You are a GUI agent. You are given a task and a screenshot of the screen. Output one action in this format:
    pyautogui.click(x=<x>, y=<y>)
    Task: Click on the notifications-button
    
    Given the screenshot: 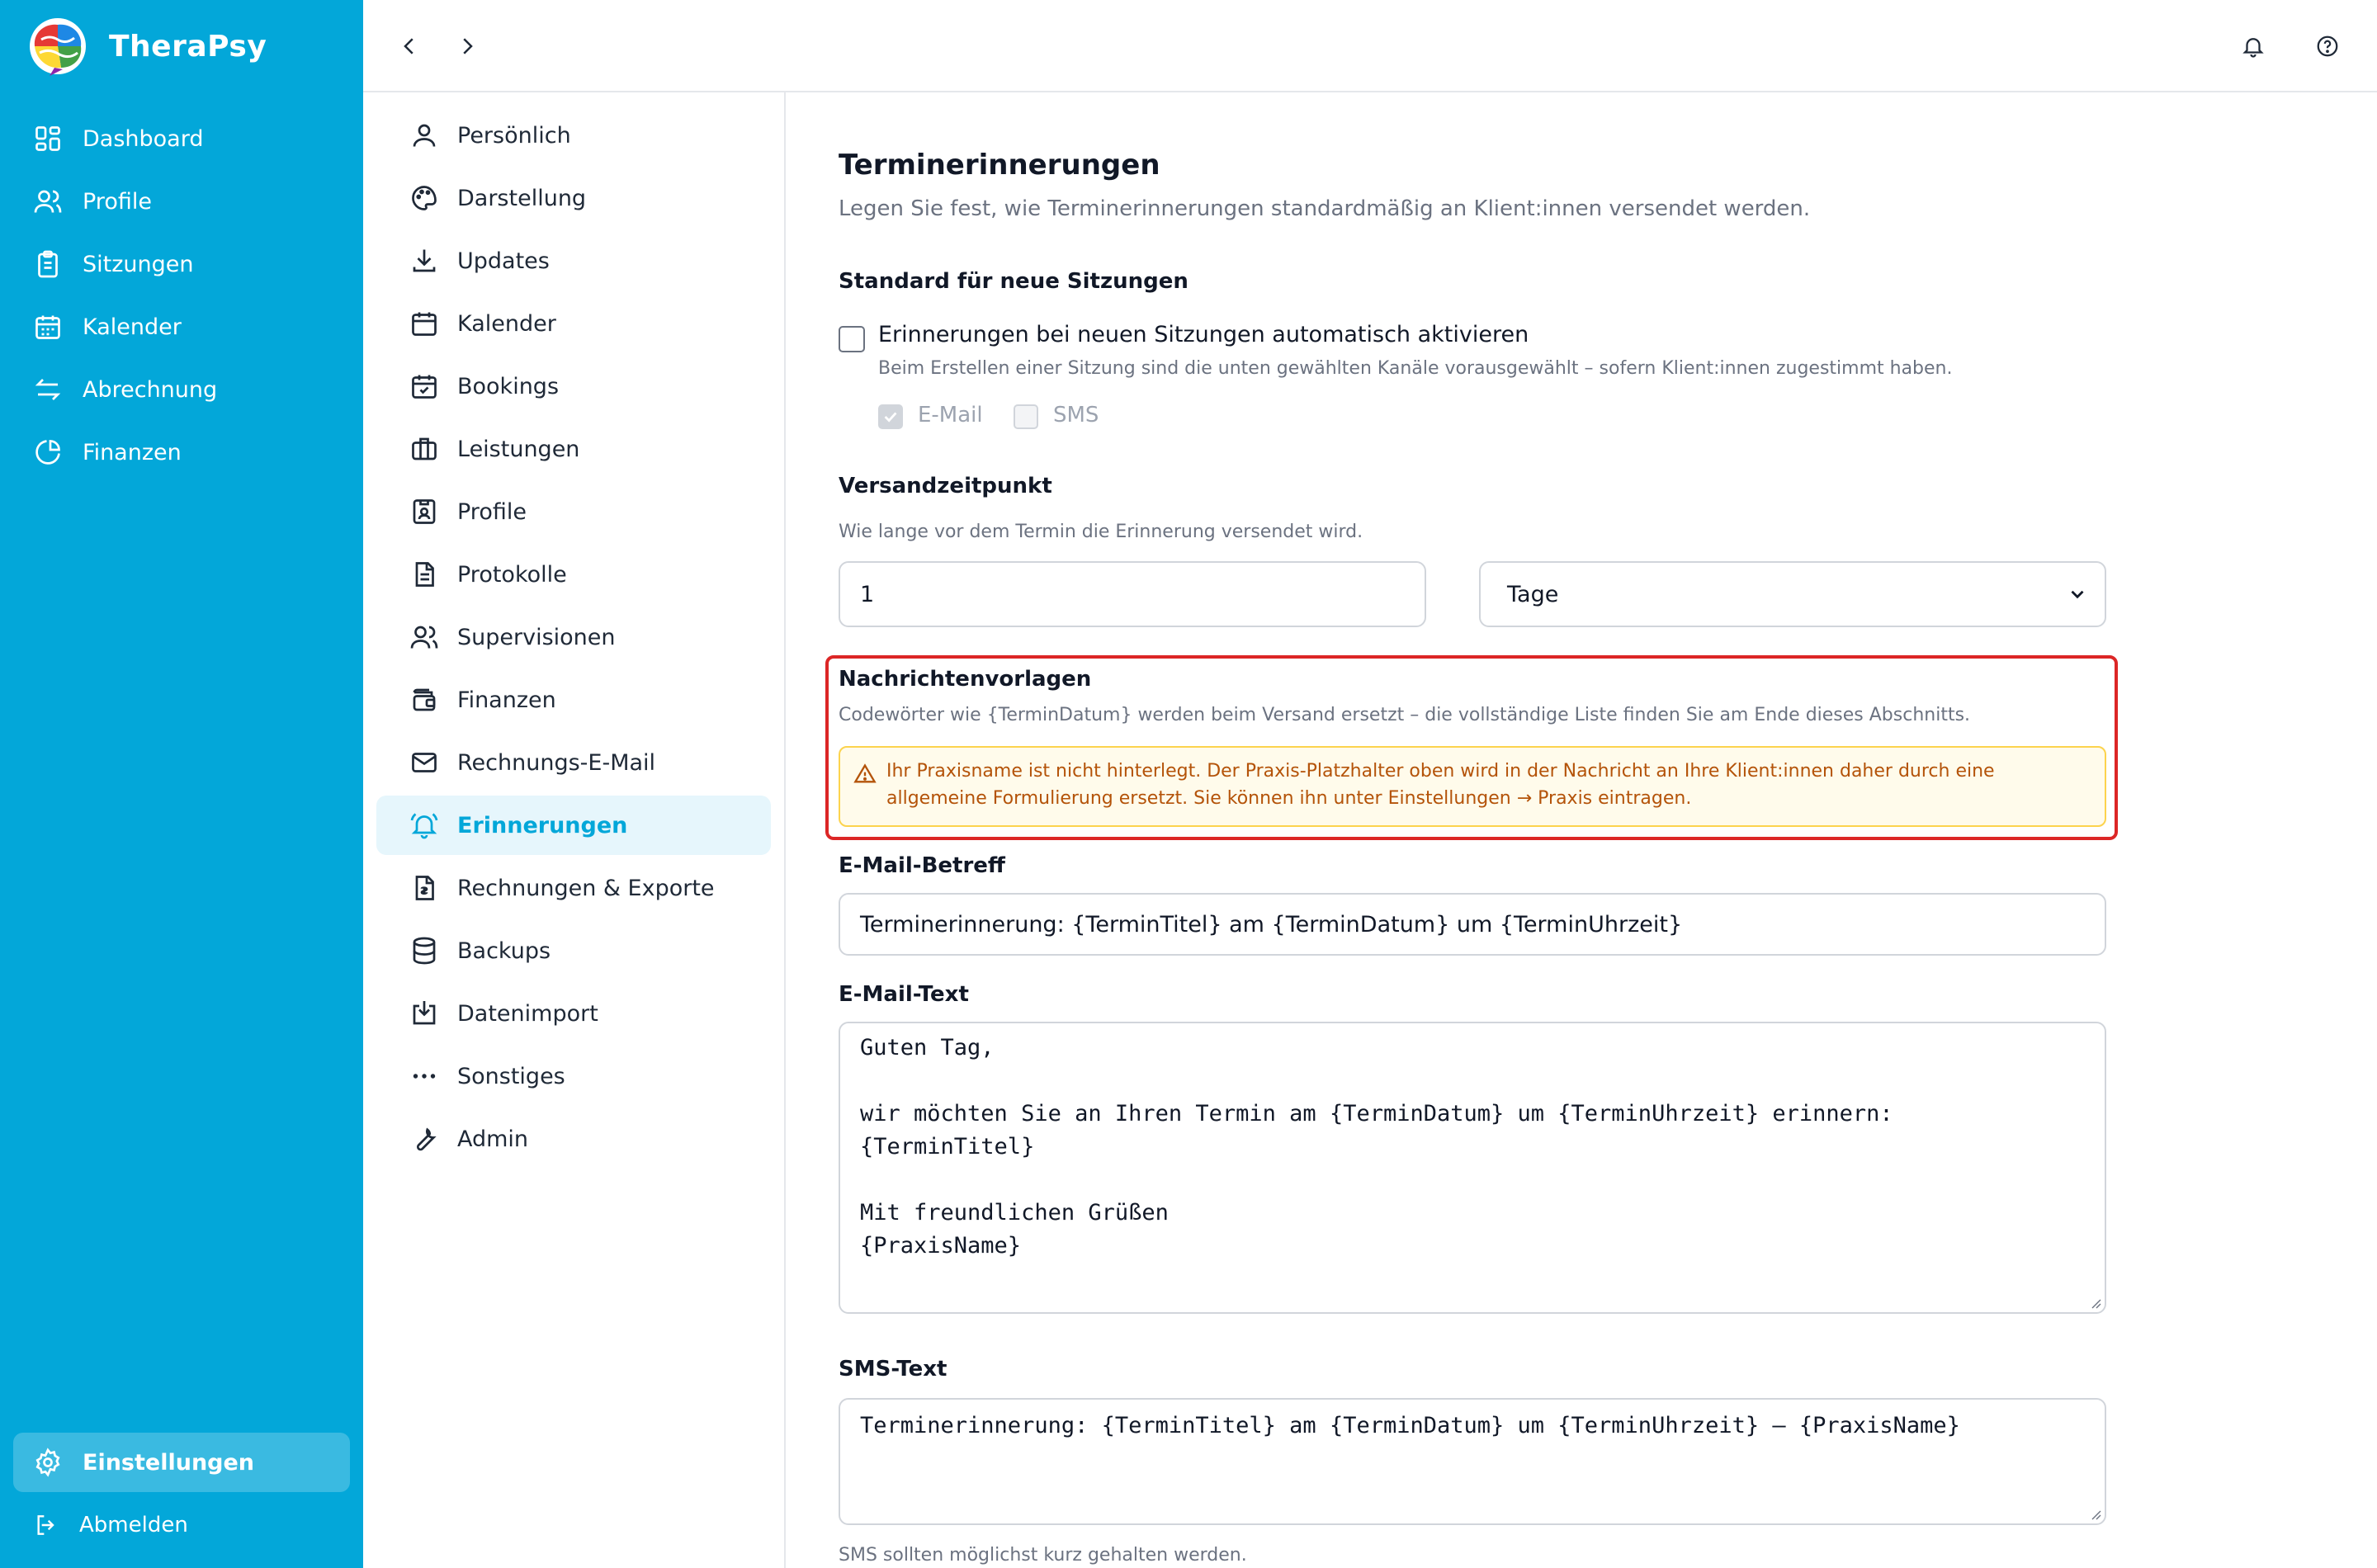 What is the action you would take?
    pyautogui.click(x=2253, y=46)
    